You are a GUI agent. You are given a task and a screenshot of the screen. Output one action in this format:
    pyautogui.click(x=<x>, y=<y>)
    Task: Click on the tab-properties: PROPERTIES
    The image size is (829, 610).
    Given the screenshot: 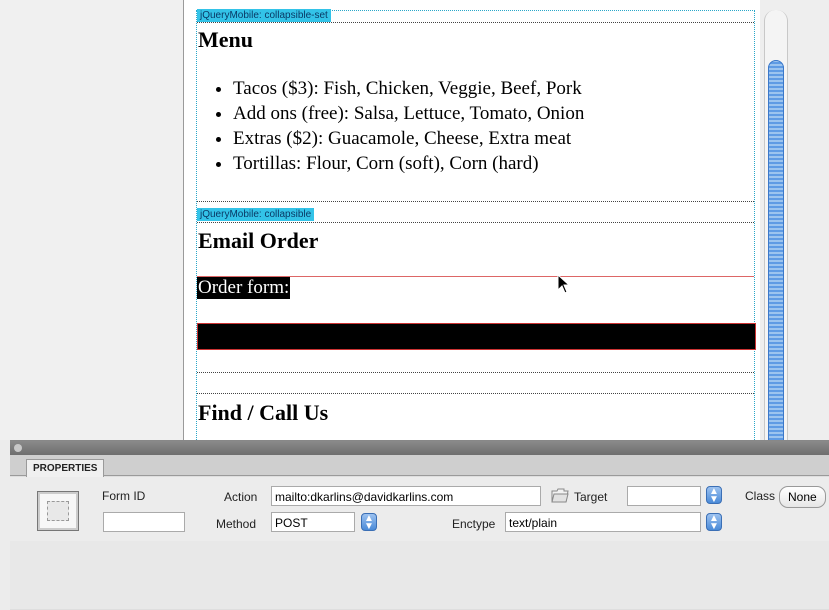 What is the action you would take?
    pyautogui.click(x=65, y=468)
    